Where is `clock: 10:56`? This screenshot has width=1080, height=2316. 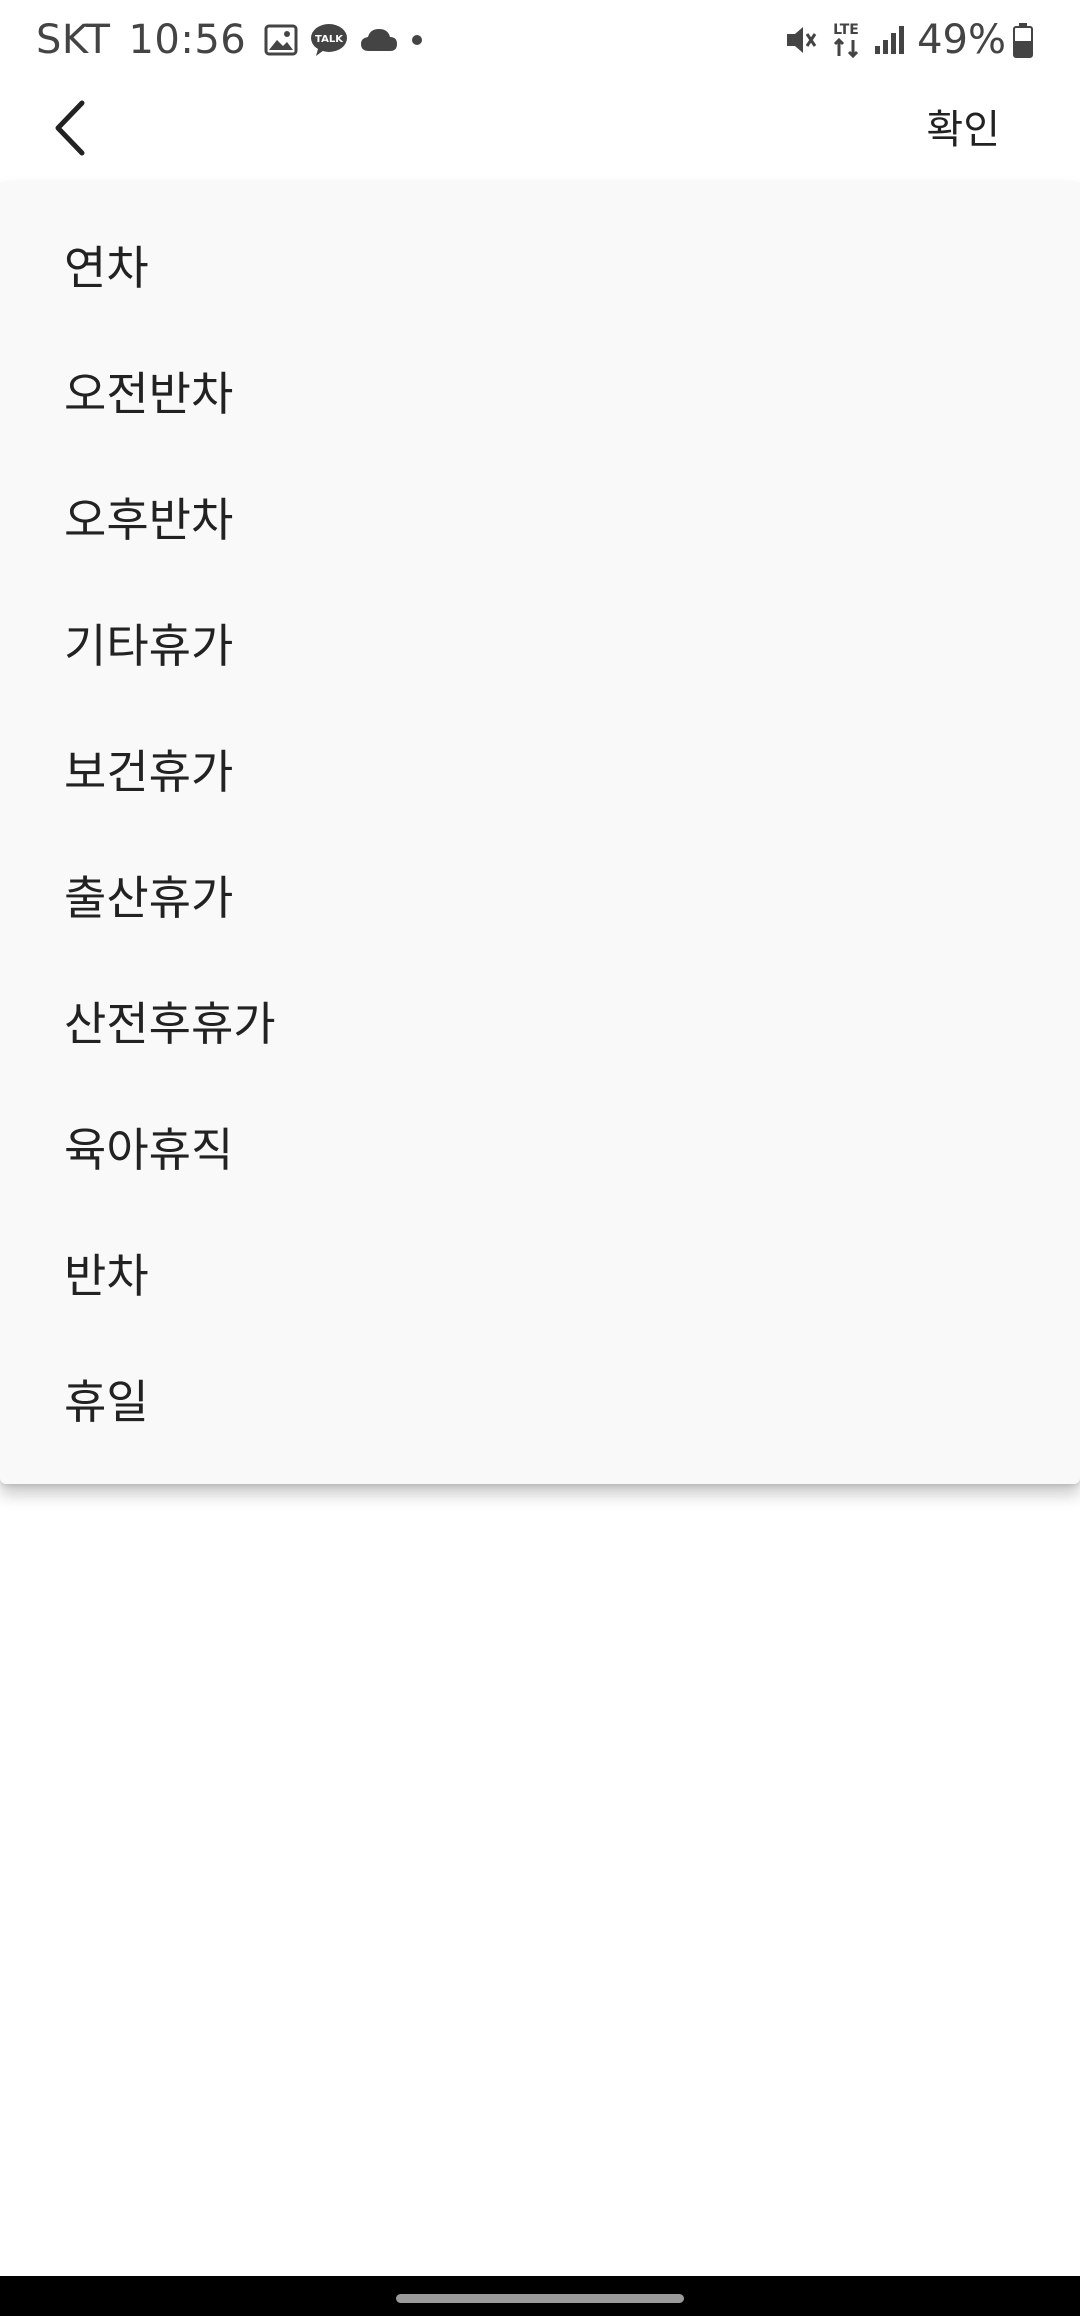
clock: 10:56 is located at coordinates (187, 40).